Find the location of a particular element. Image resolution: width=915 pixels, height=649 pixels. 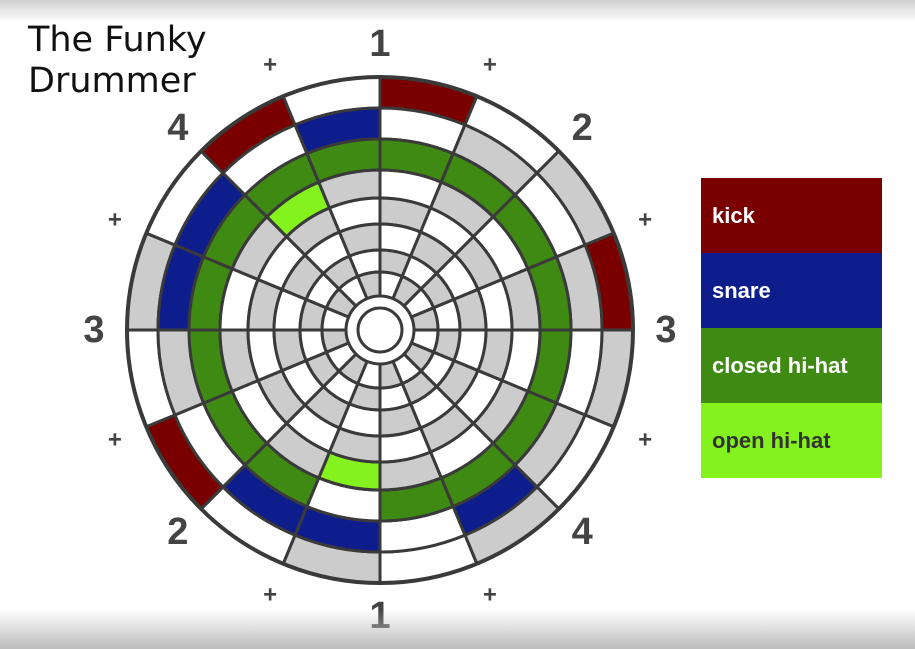

legend-label-snare: snare is located at coordinates (741, 290).